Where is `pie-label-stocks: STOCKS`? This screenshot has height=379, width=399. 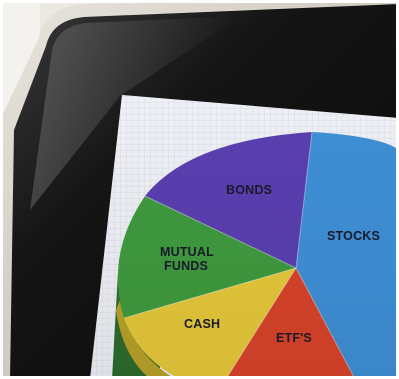 pie-label-stocks: STOCKS is located at coordinates (353, 236).